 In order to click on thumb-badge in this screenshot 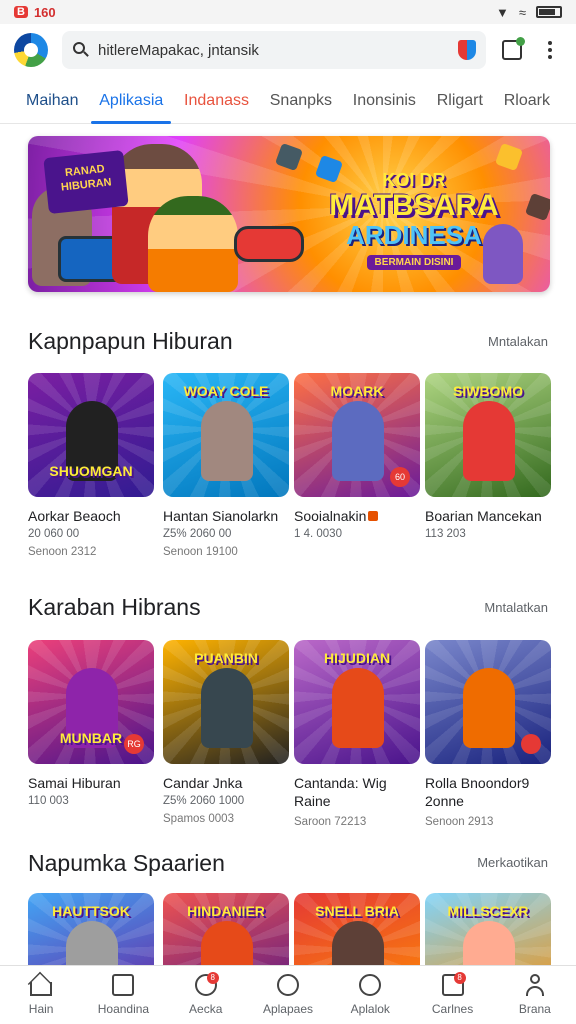, I will do `click(531, 744)`.